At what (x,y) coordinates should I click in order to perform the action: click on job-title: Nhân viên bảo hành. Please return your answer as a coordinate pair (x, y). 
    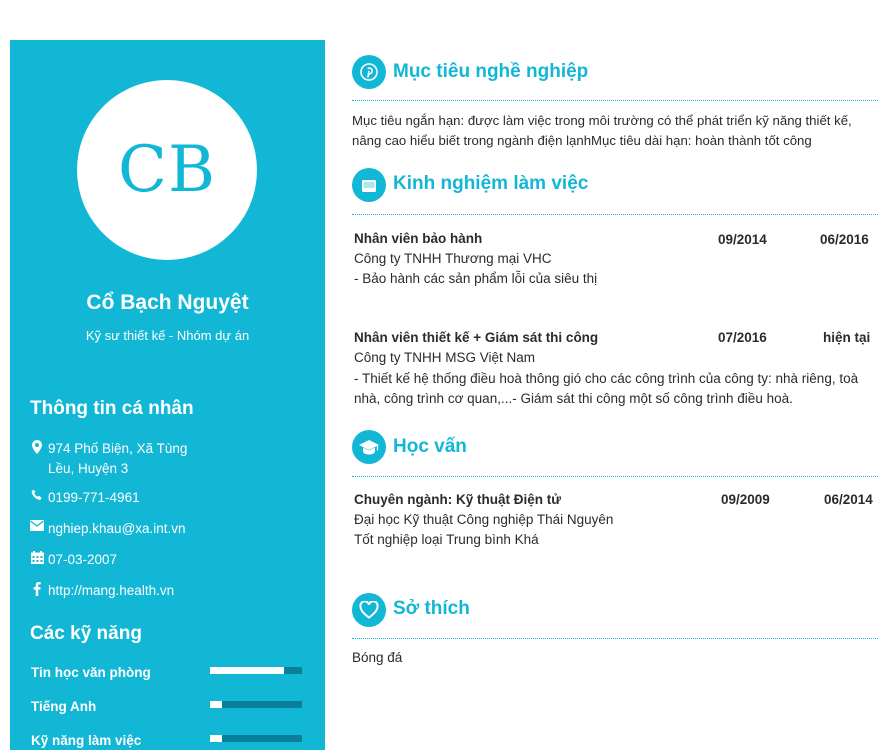
    Looking at the image, I should click on (418, 238).